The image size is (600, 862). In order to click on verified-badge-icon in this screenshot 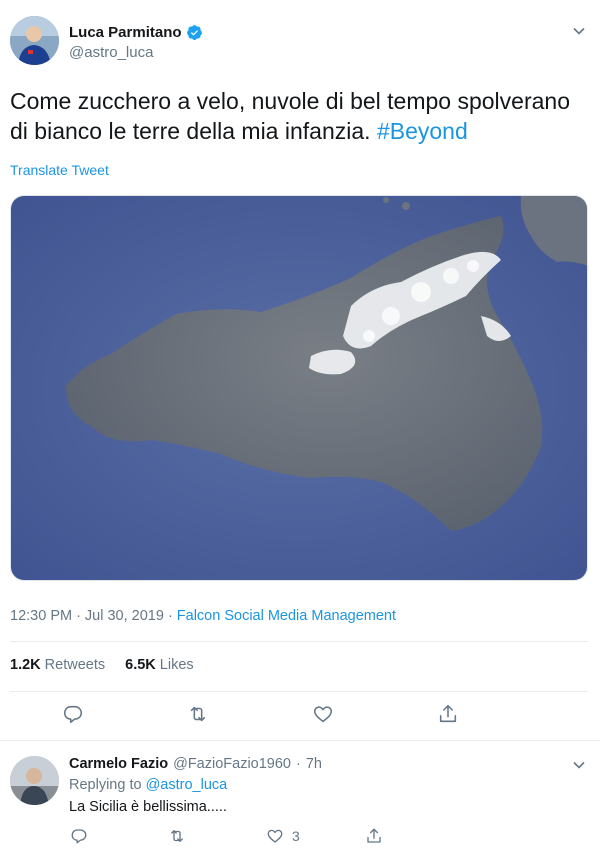, I will do `click(194, 32)`.